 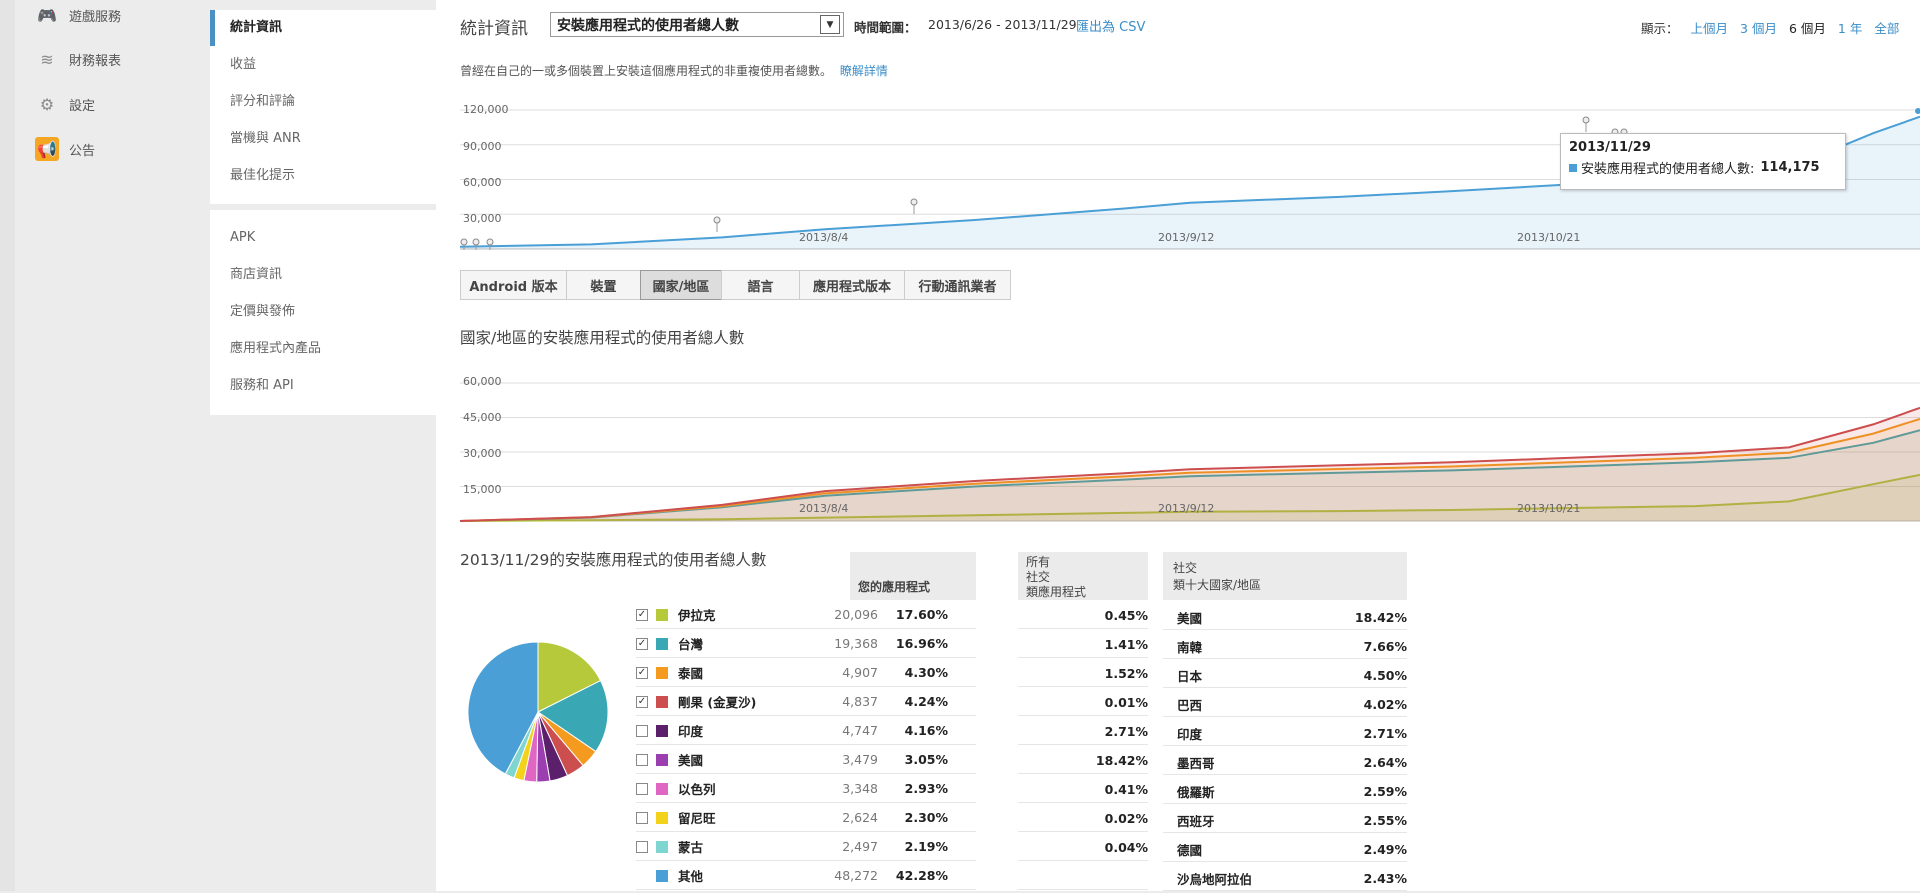 What do you see at coordinates (691, 644) in the screenshot?
I see `row-country-name: 台灣` at bounding box center [691, 644].